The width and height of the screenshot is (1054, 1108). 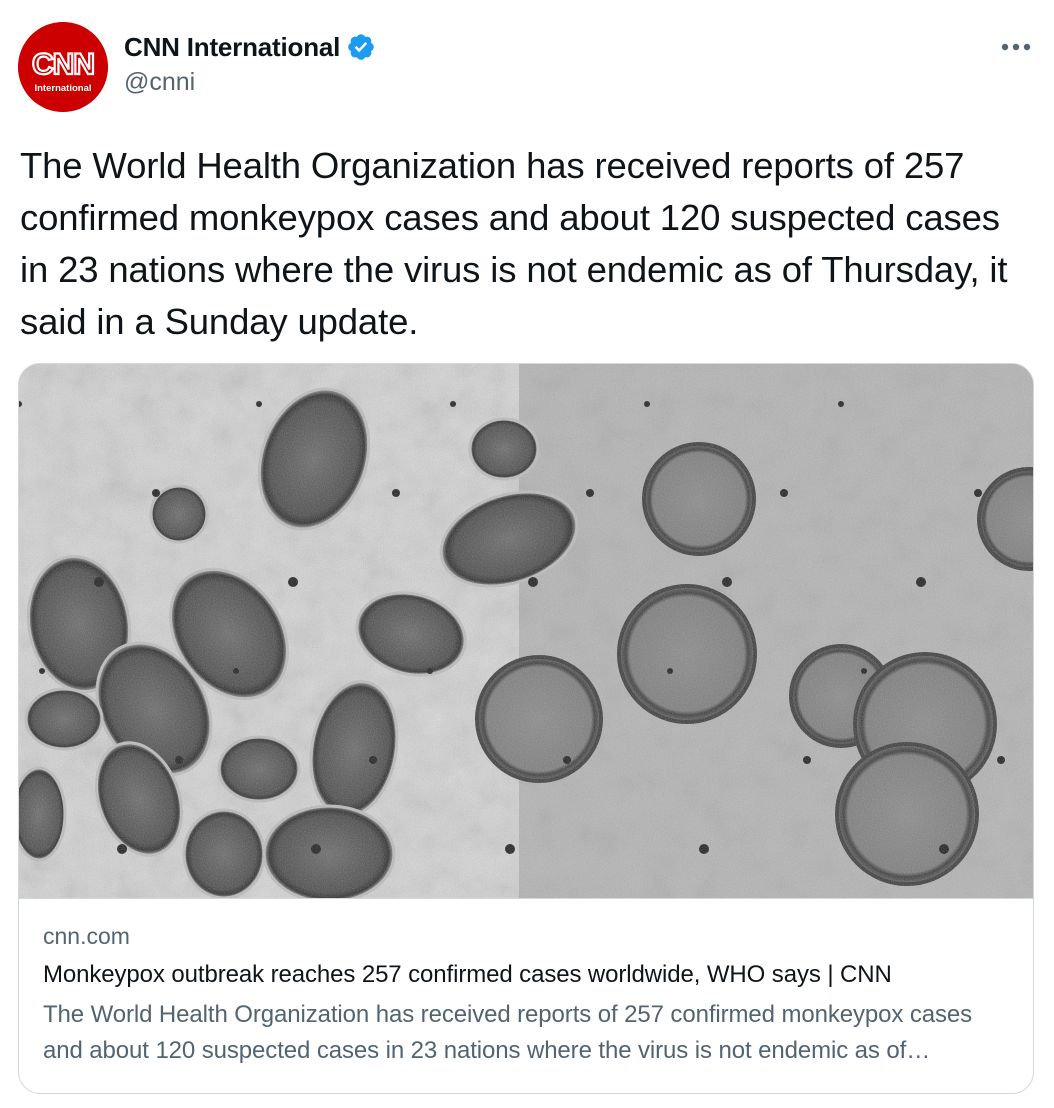 I want to click on display-name: CNN International, so click(x=232, y=47).